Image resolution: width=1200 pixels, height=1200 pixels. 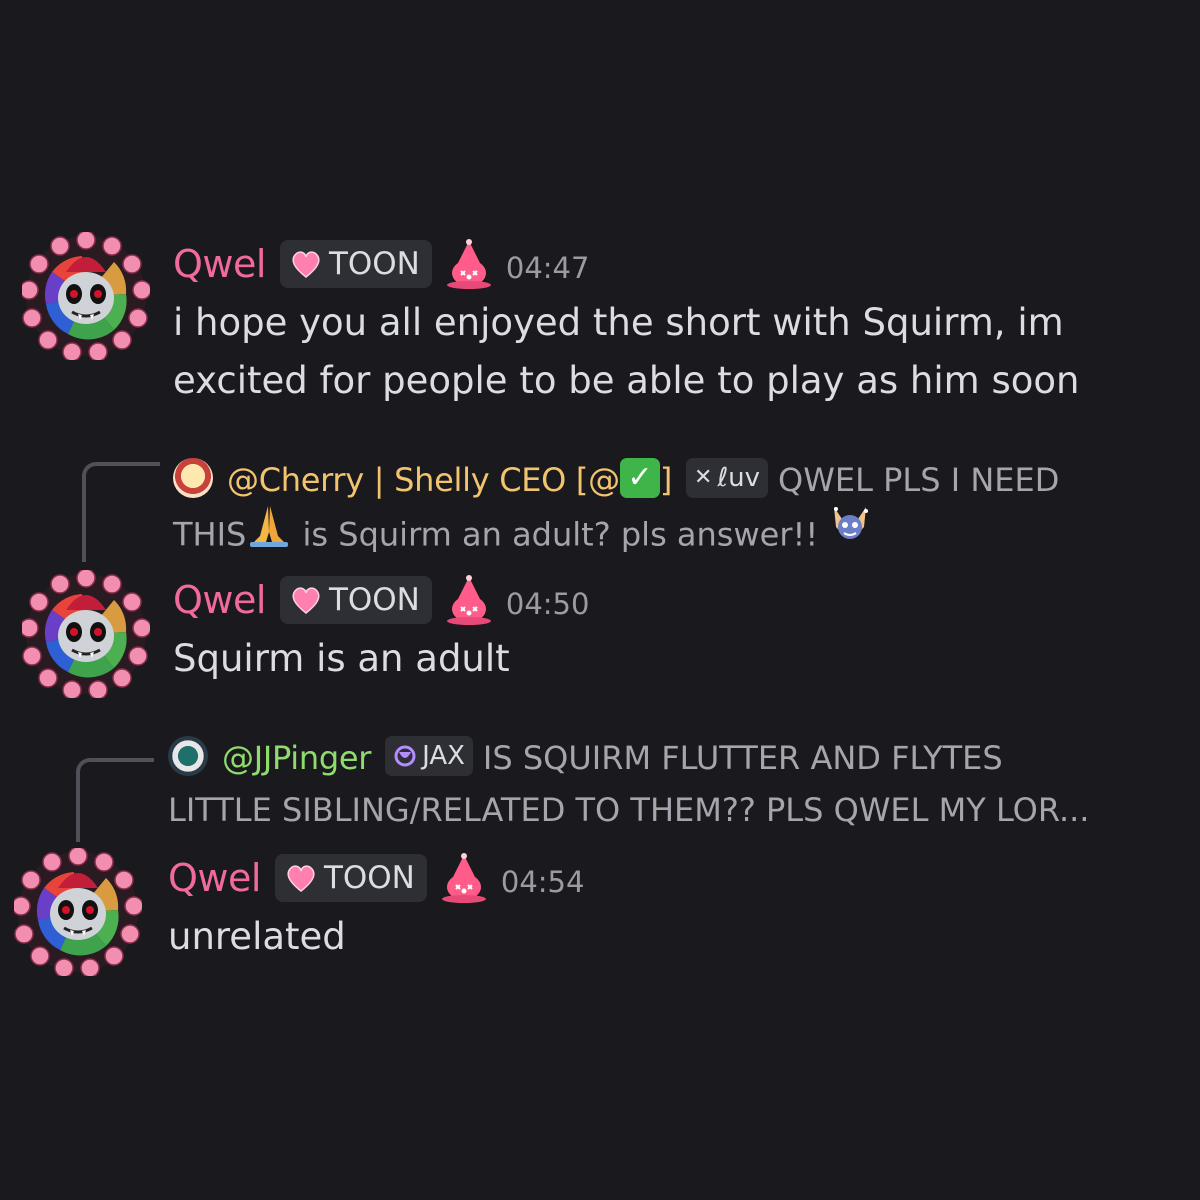 I want to click on reply-preview: @JJPinger JAX IS SQUIRM FLUTTER AND FLYTES, so click(x=585, y=758).